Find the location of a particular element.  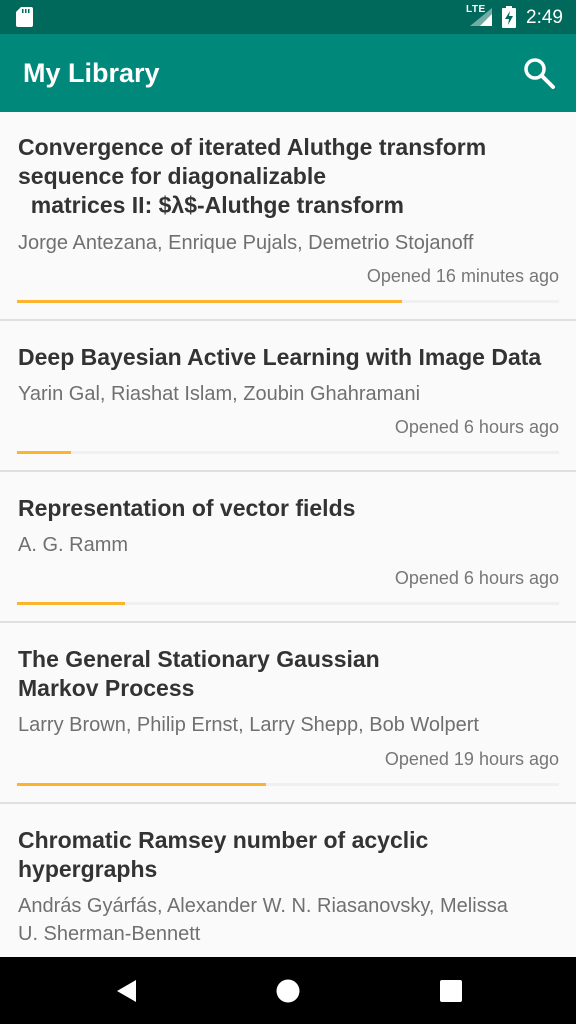

paper-authors-line: U. Sherman-Bennett is located at coordinates (109, 934).